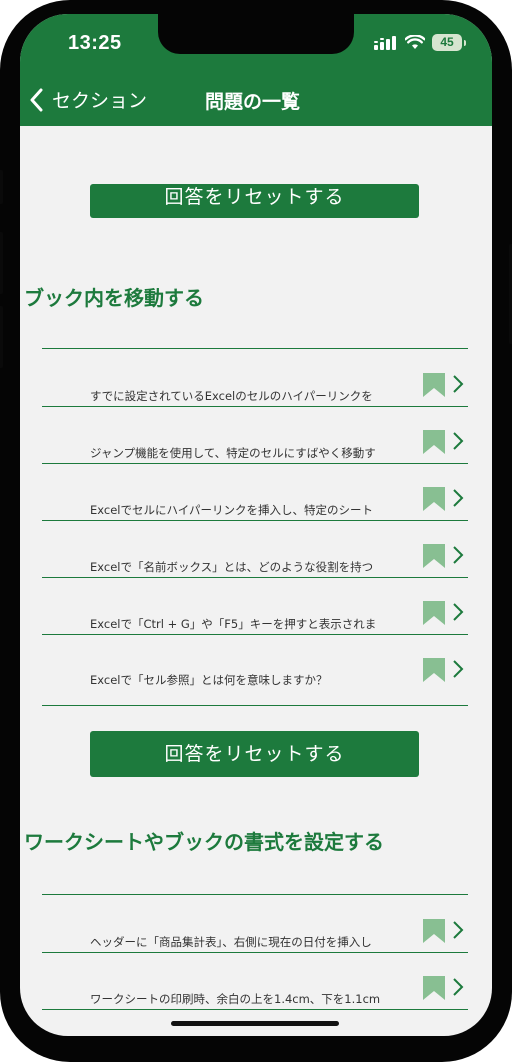 The image size is (512, 1062). What do you see at coordinates (256, 70) in the screenshot?
I see `top-bar: 13:25 45 セクション 問題の一覧` at bounding box center [256, 70].